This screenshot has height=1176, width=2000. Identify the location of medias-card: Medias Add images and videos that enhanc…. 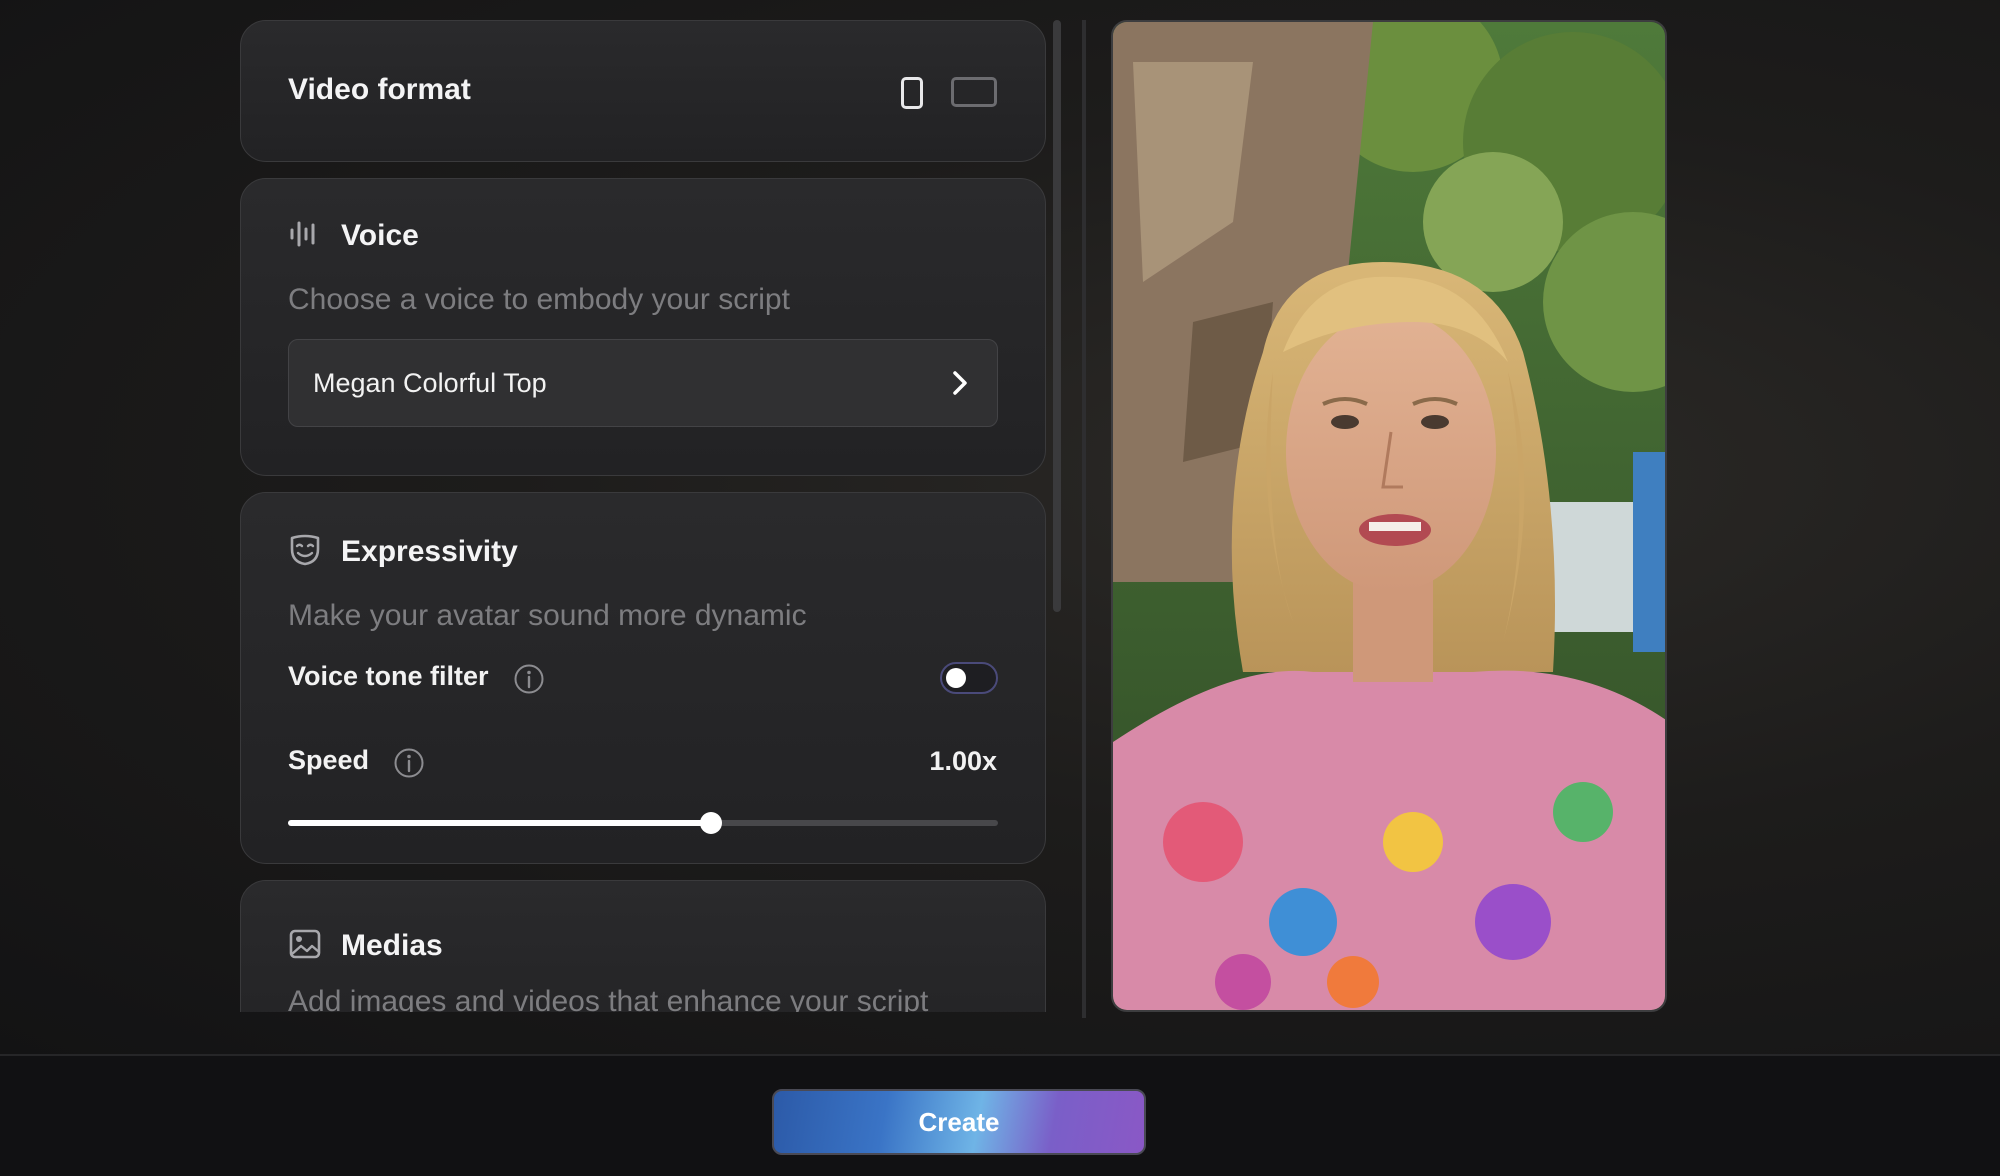
(643, 946).